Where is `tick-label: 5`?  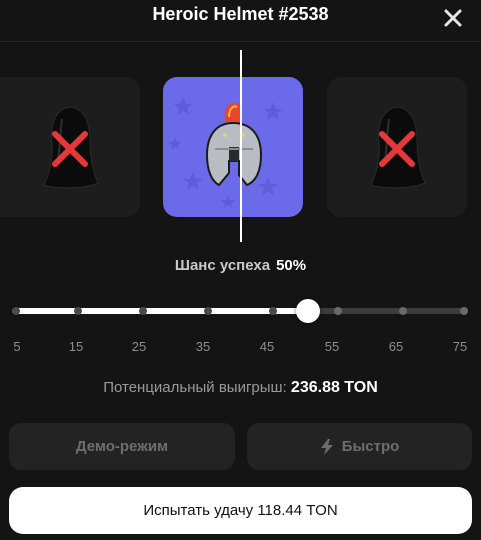
tick-label: 5 is located at coordinates (17, 346).